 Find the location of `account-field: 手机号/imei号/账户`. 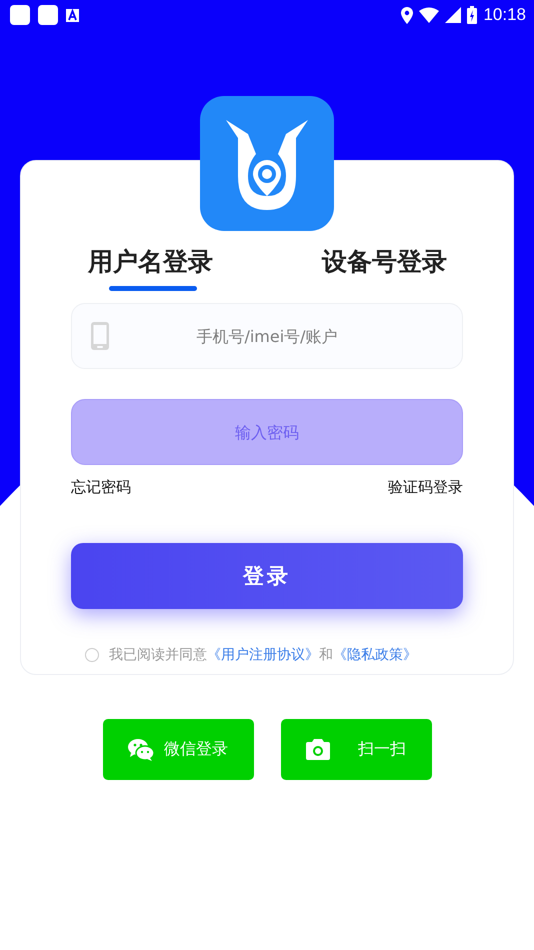

account-field: 手机号/imei号/账户 is located at coordinates (267, 336).